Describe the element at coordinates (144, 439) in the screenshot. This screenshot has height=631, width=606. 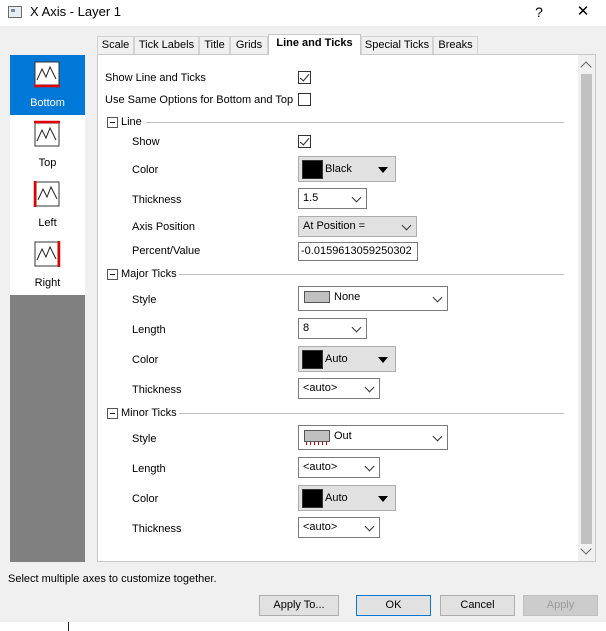
I see `minor-style-label: Style` at that location.